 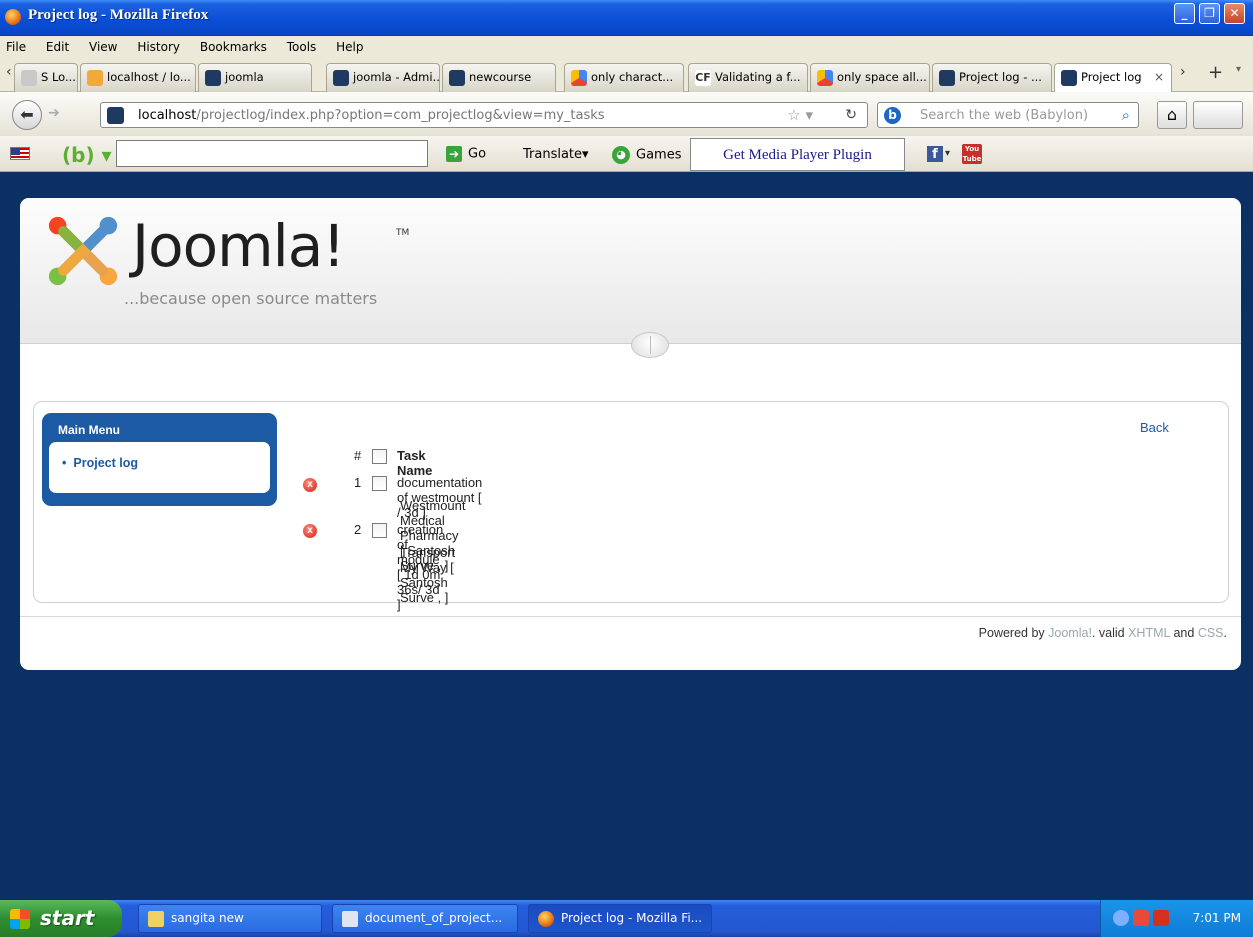 I want to click on tab-label: Project log, so click(x=1111, y=77).